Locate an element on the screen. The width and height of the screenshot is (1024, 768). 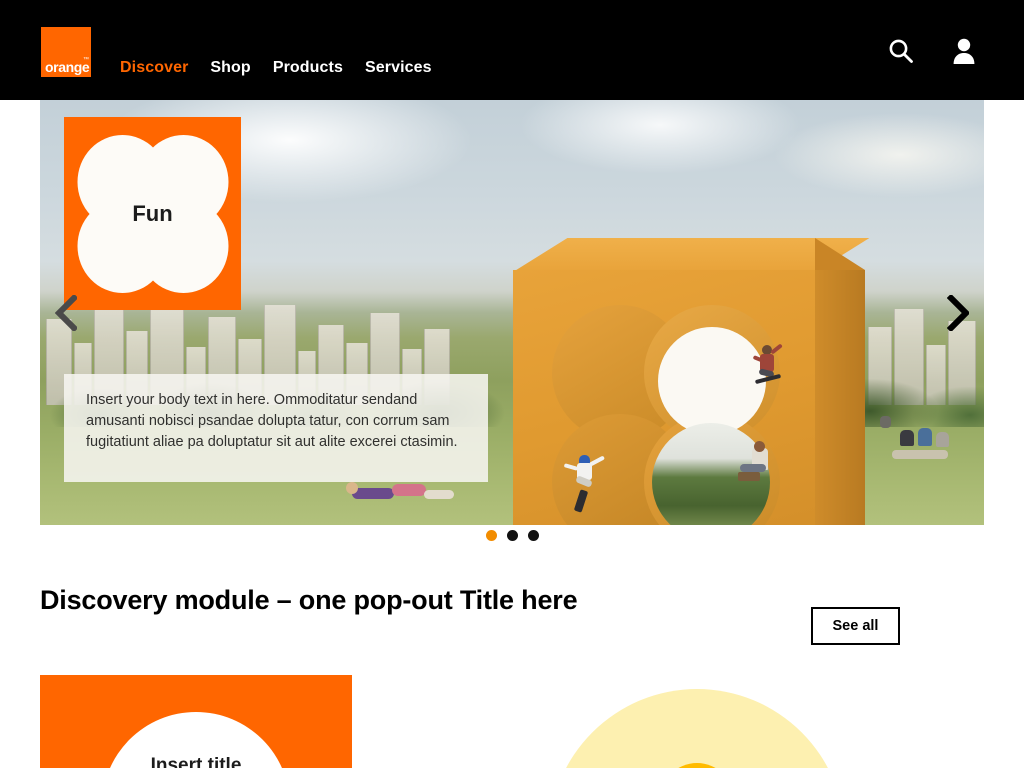
person-lying-a is located at coordinates (373, 493).